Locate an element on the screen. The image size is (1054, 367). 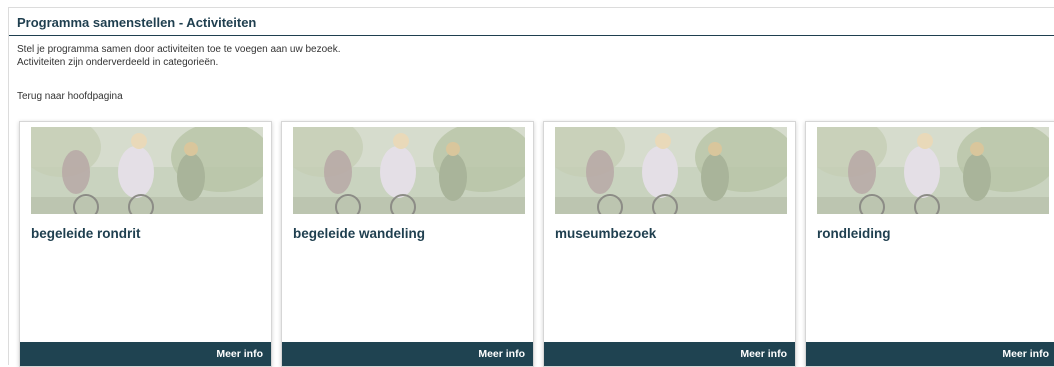
page-title: Programma samenstellen - Activiteiten is located at coordinates (137, 22).